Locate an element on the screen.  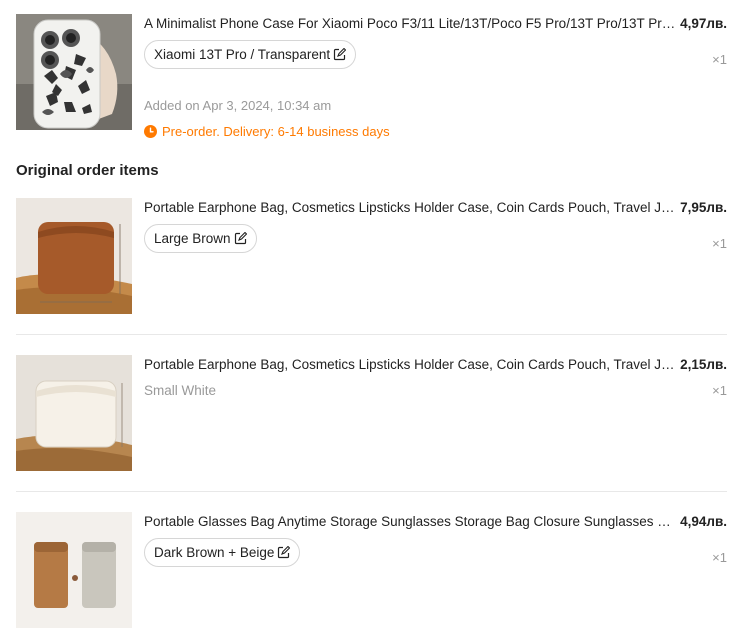
added-date: Added on Apr 3, 2024, 10:34 am is located at coordinates (238, 105).